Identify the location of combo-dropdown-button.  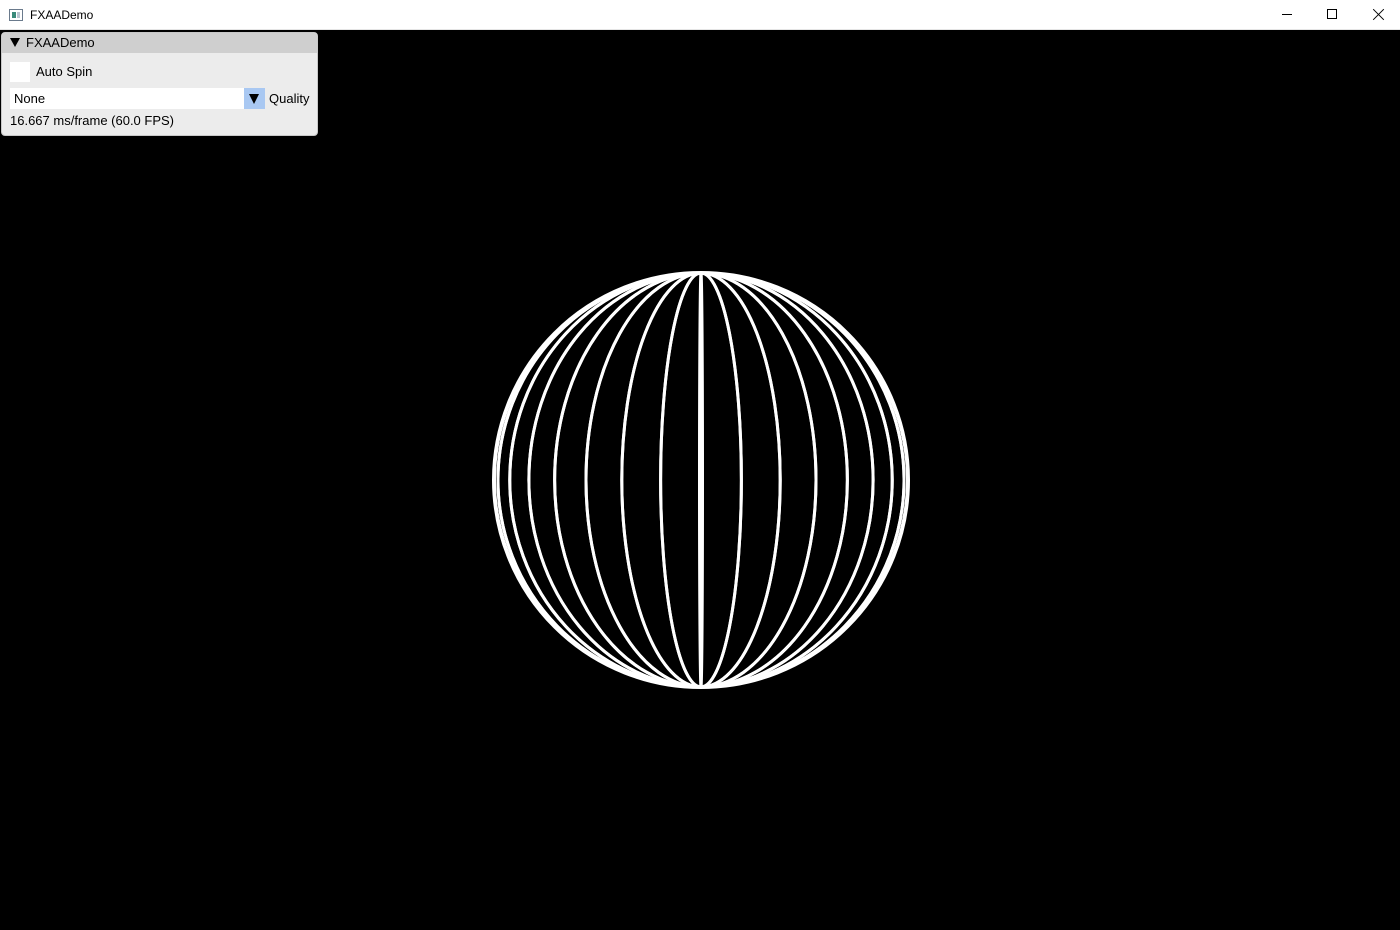
(254, 98).